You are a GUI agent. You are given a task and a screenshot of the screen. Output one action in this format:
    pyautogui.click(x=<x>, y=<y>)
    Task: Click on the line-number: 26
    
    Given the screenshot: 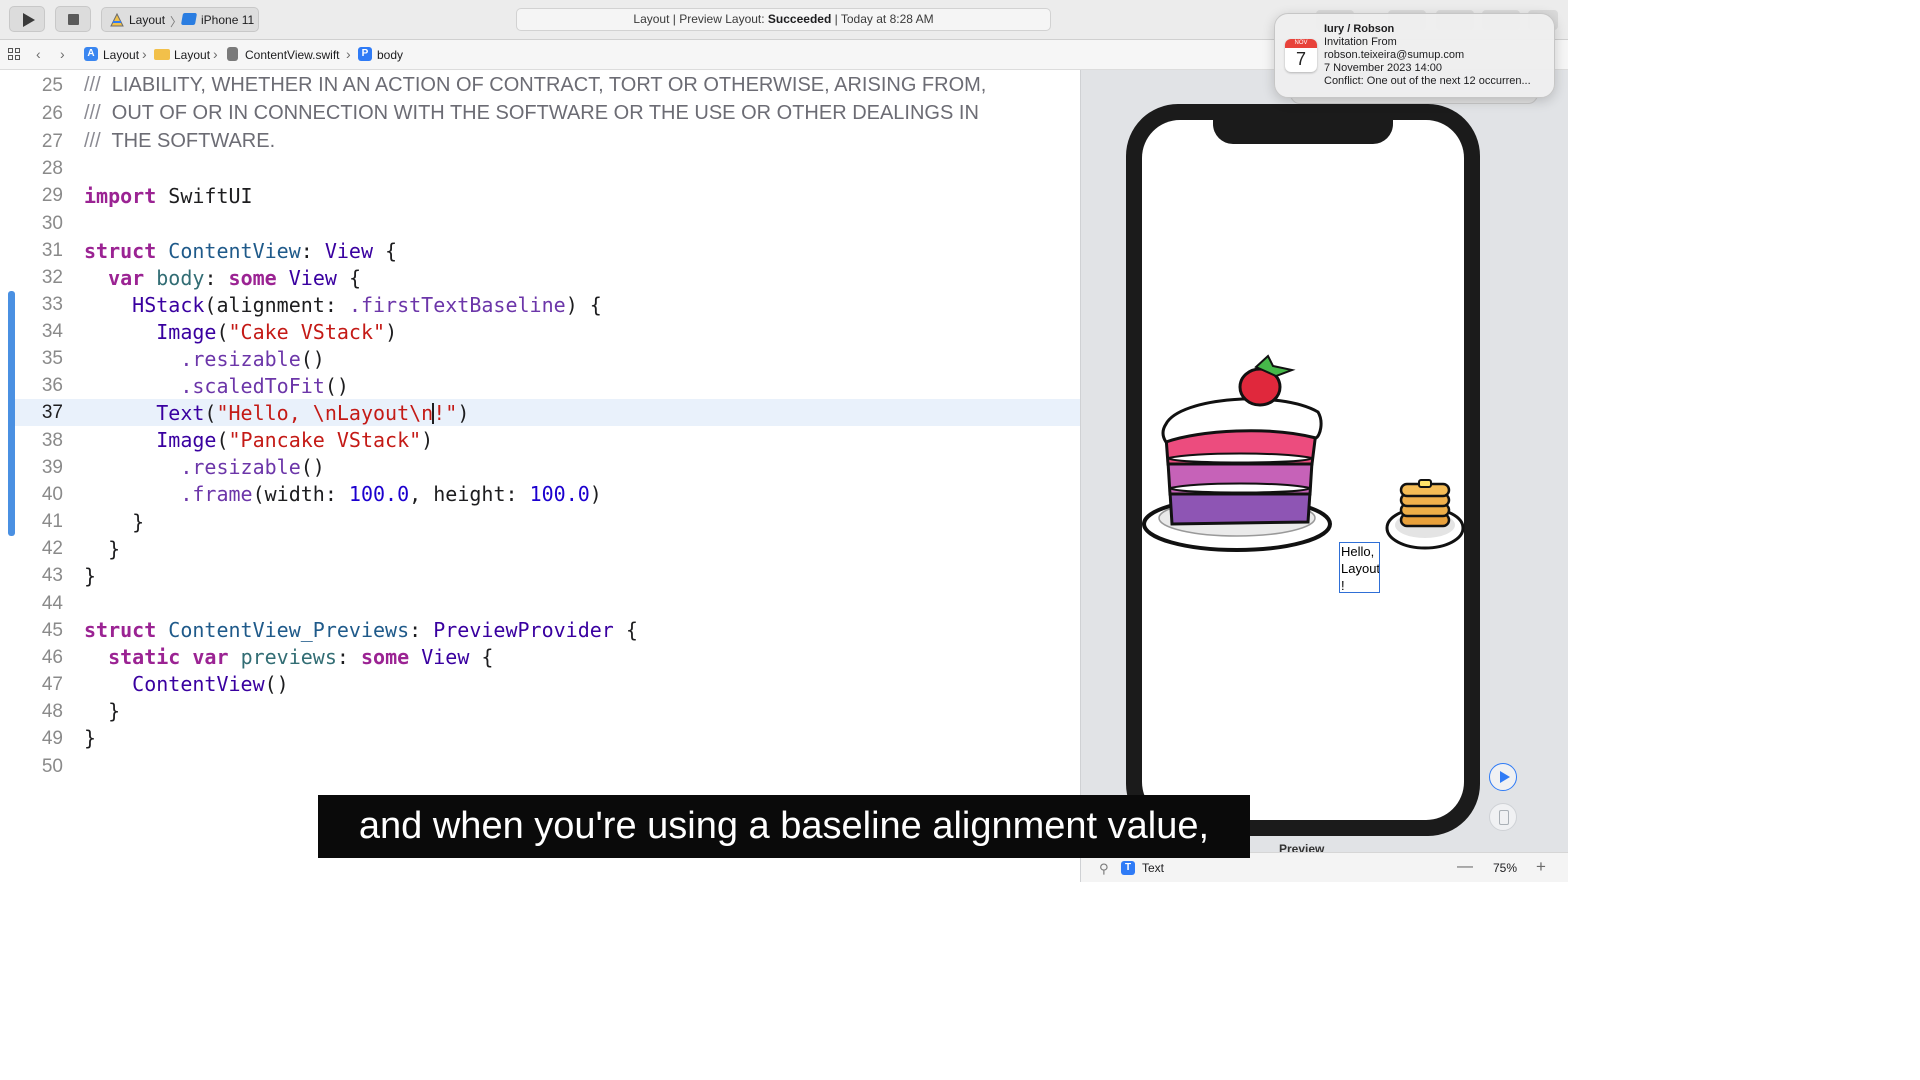 What is the action you would take?
    pyautogui.click(x=52, y=113)
    